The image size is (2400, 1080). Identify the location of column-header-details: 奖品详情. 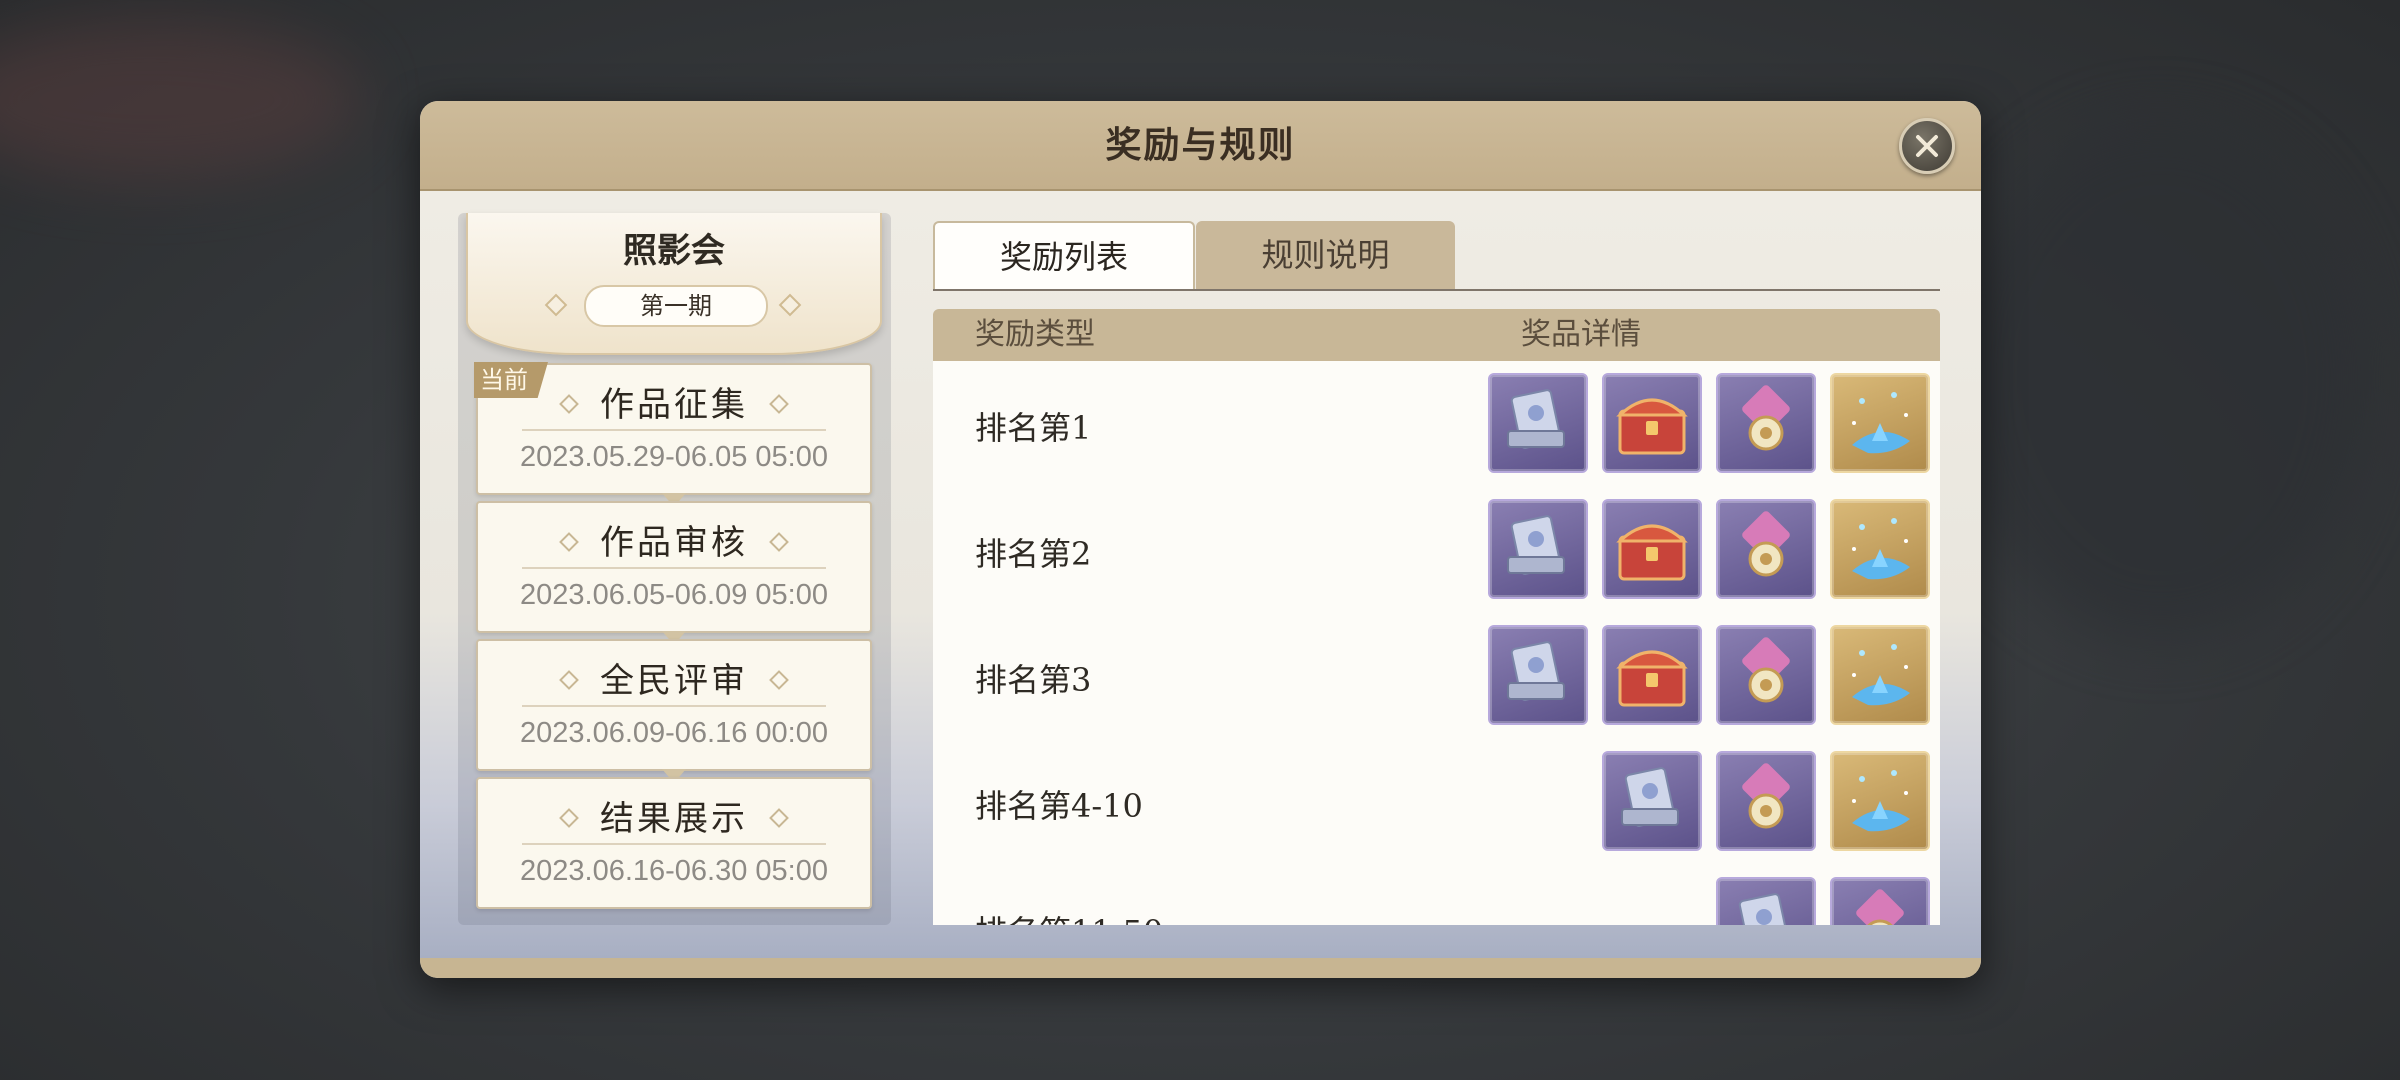
(1581, 334).